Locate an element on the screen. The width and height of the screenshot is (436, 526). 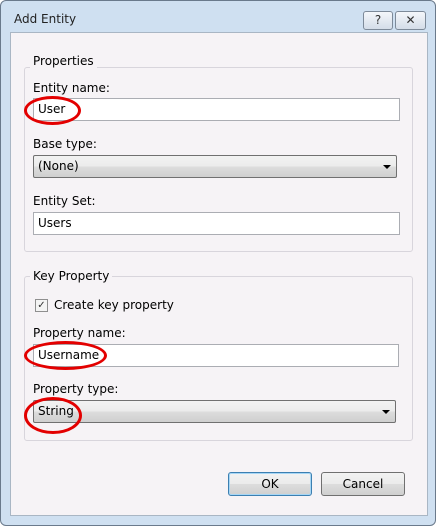
cancel-button: Cancel is located at coordinates (363, 484).